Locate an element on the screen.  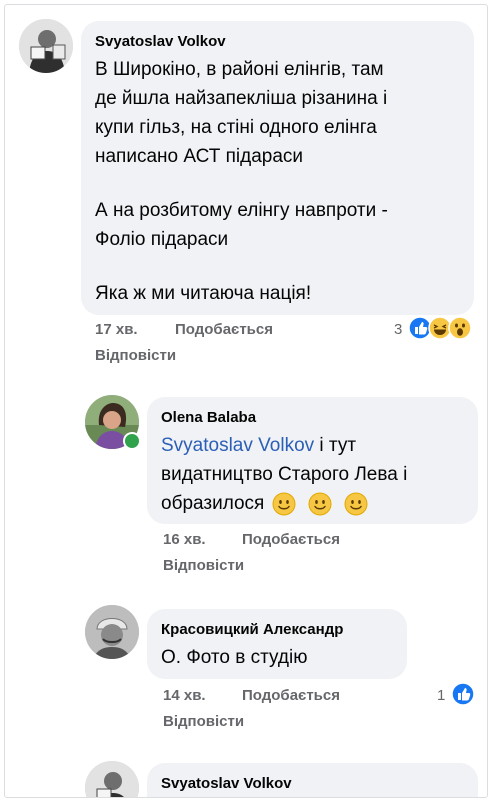
comment-line: Яка ж ми читаюча нація! is located at coordinates (203, 293).